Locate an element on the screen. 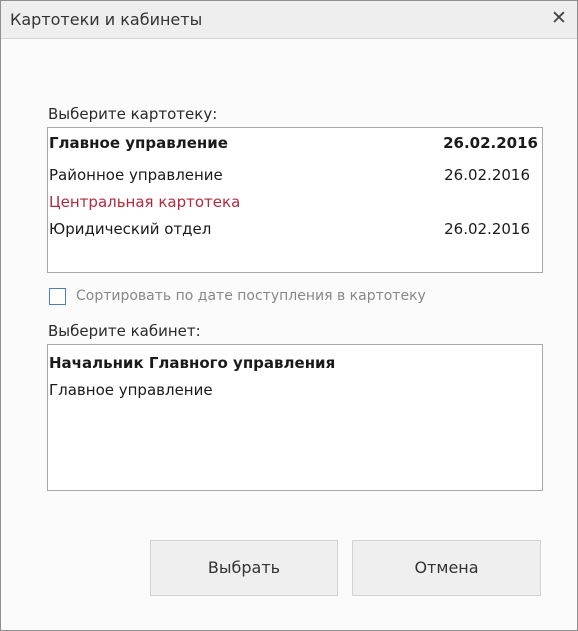 The width and height of the screenshot is (578, 631). close-icon: ✕ is located at coordinates (559, 18).